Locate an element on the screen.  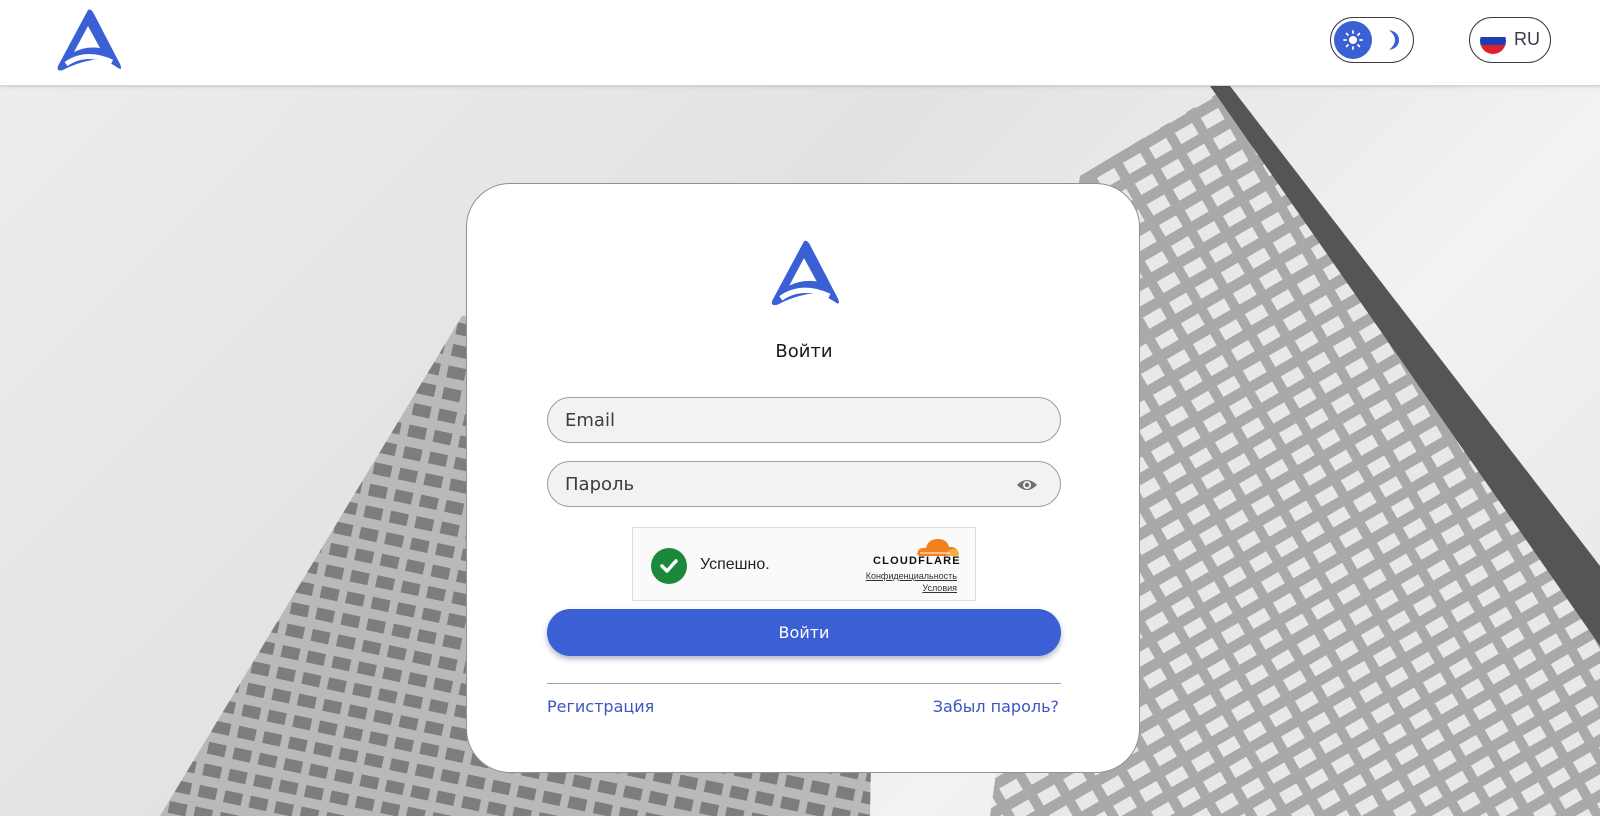
show-password-eye-icon is located at coordinates (1027, 485).